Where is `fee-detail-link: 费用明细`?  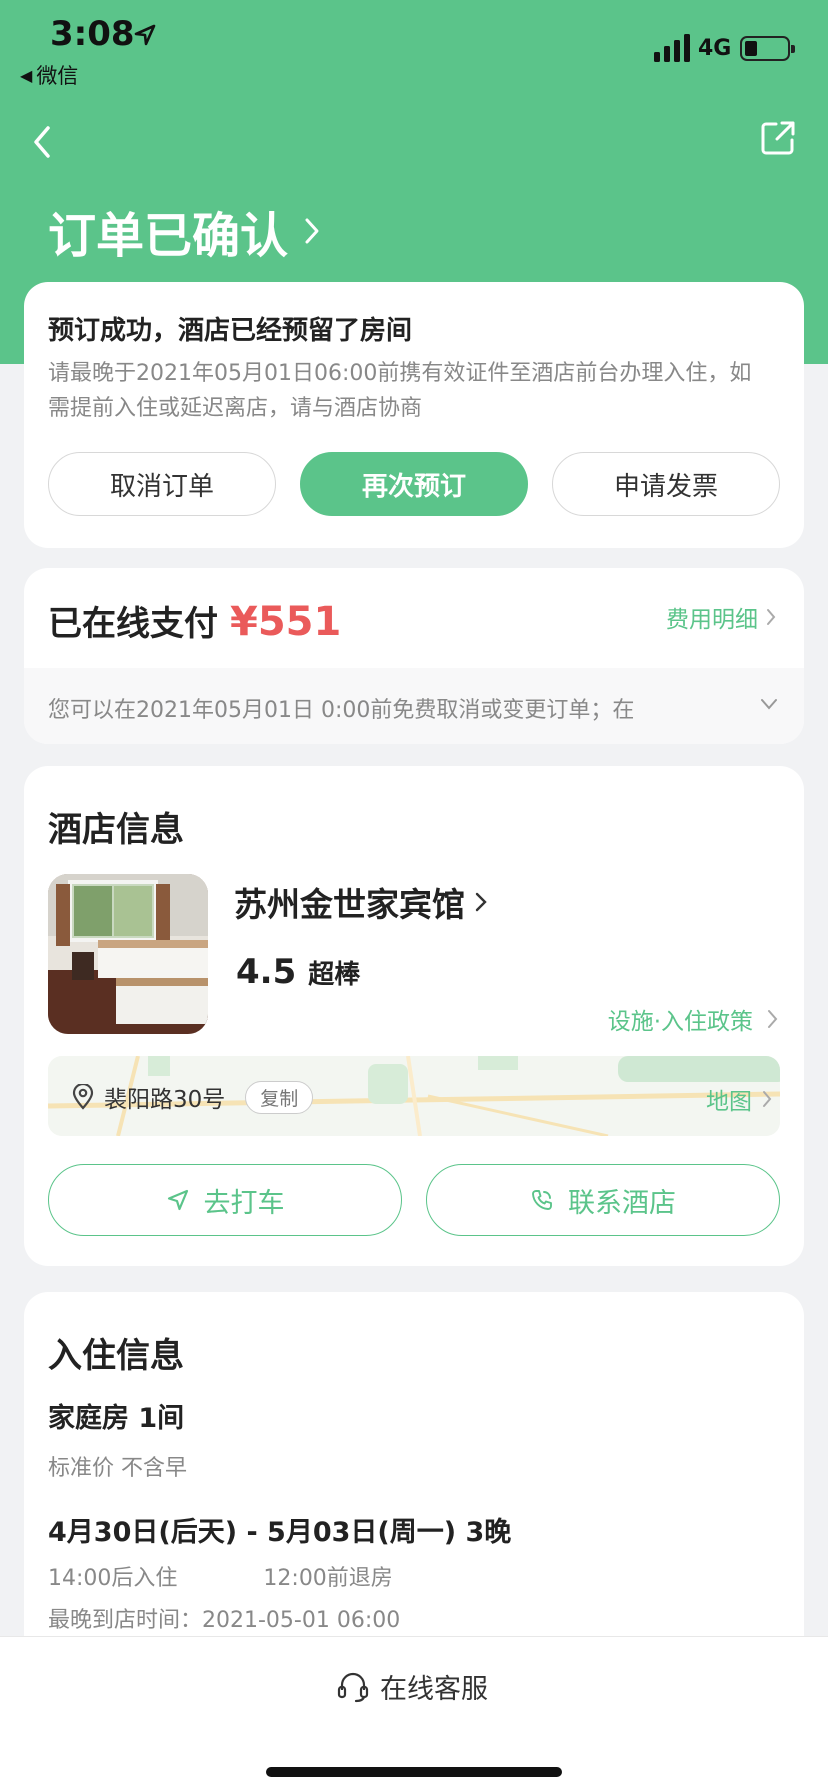
fee-detail-link: 费用明细 is located at coordinates (721, 617).